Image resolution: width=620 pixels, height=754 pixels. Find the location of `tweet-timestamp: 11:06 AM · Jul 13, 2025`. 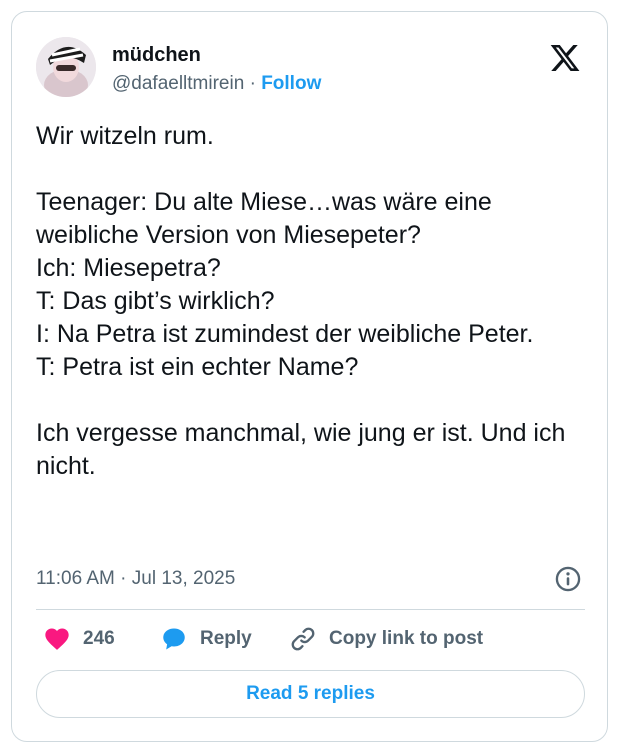

tweet-timestamp: 11:06 AM · Jul 13, 2025 is located at coordinates (135, 579).